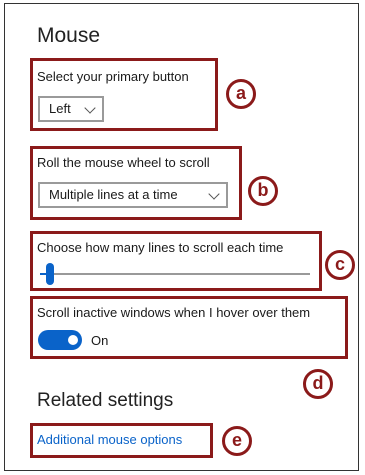 Image resolution: width=365 pixels, height=475 pixels. Describe the element at coordinates (60, 108) in the screenshot. I see `primary-button-value: Left` at that location.